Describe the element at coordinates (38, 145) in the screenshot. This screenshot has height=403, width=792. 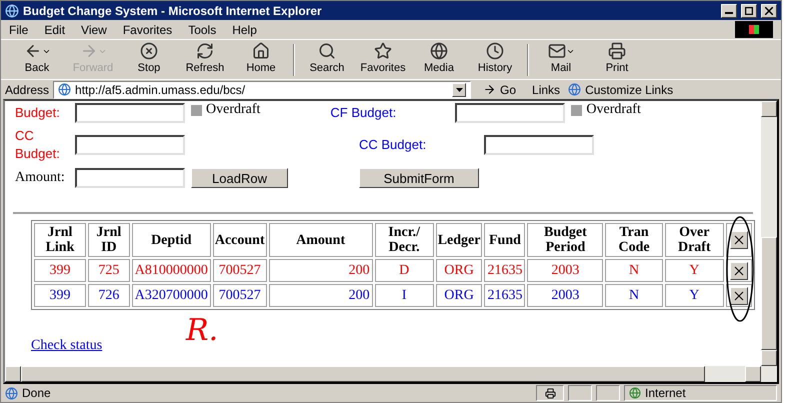
I see `cc-budget-label: CC Budget:` at that location.